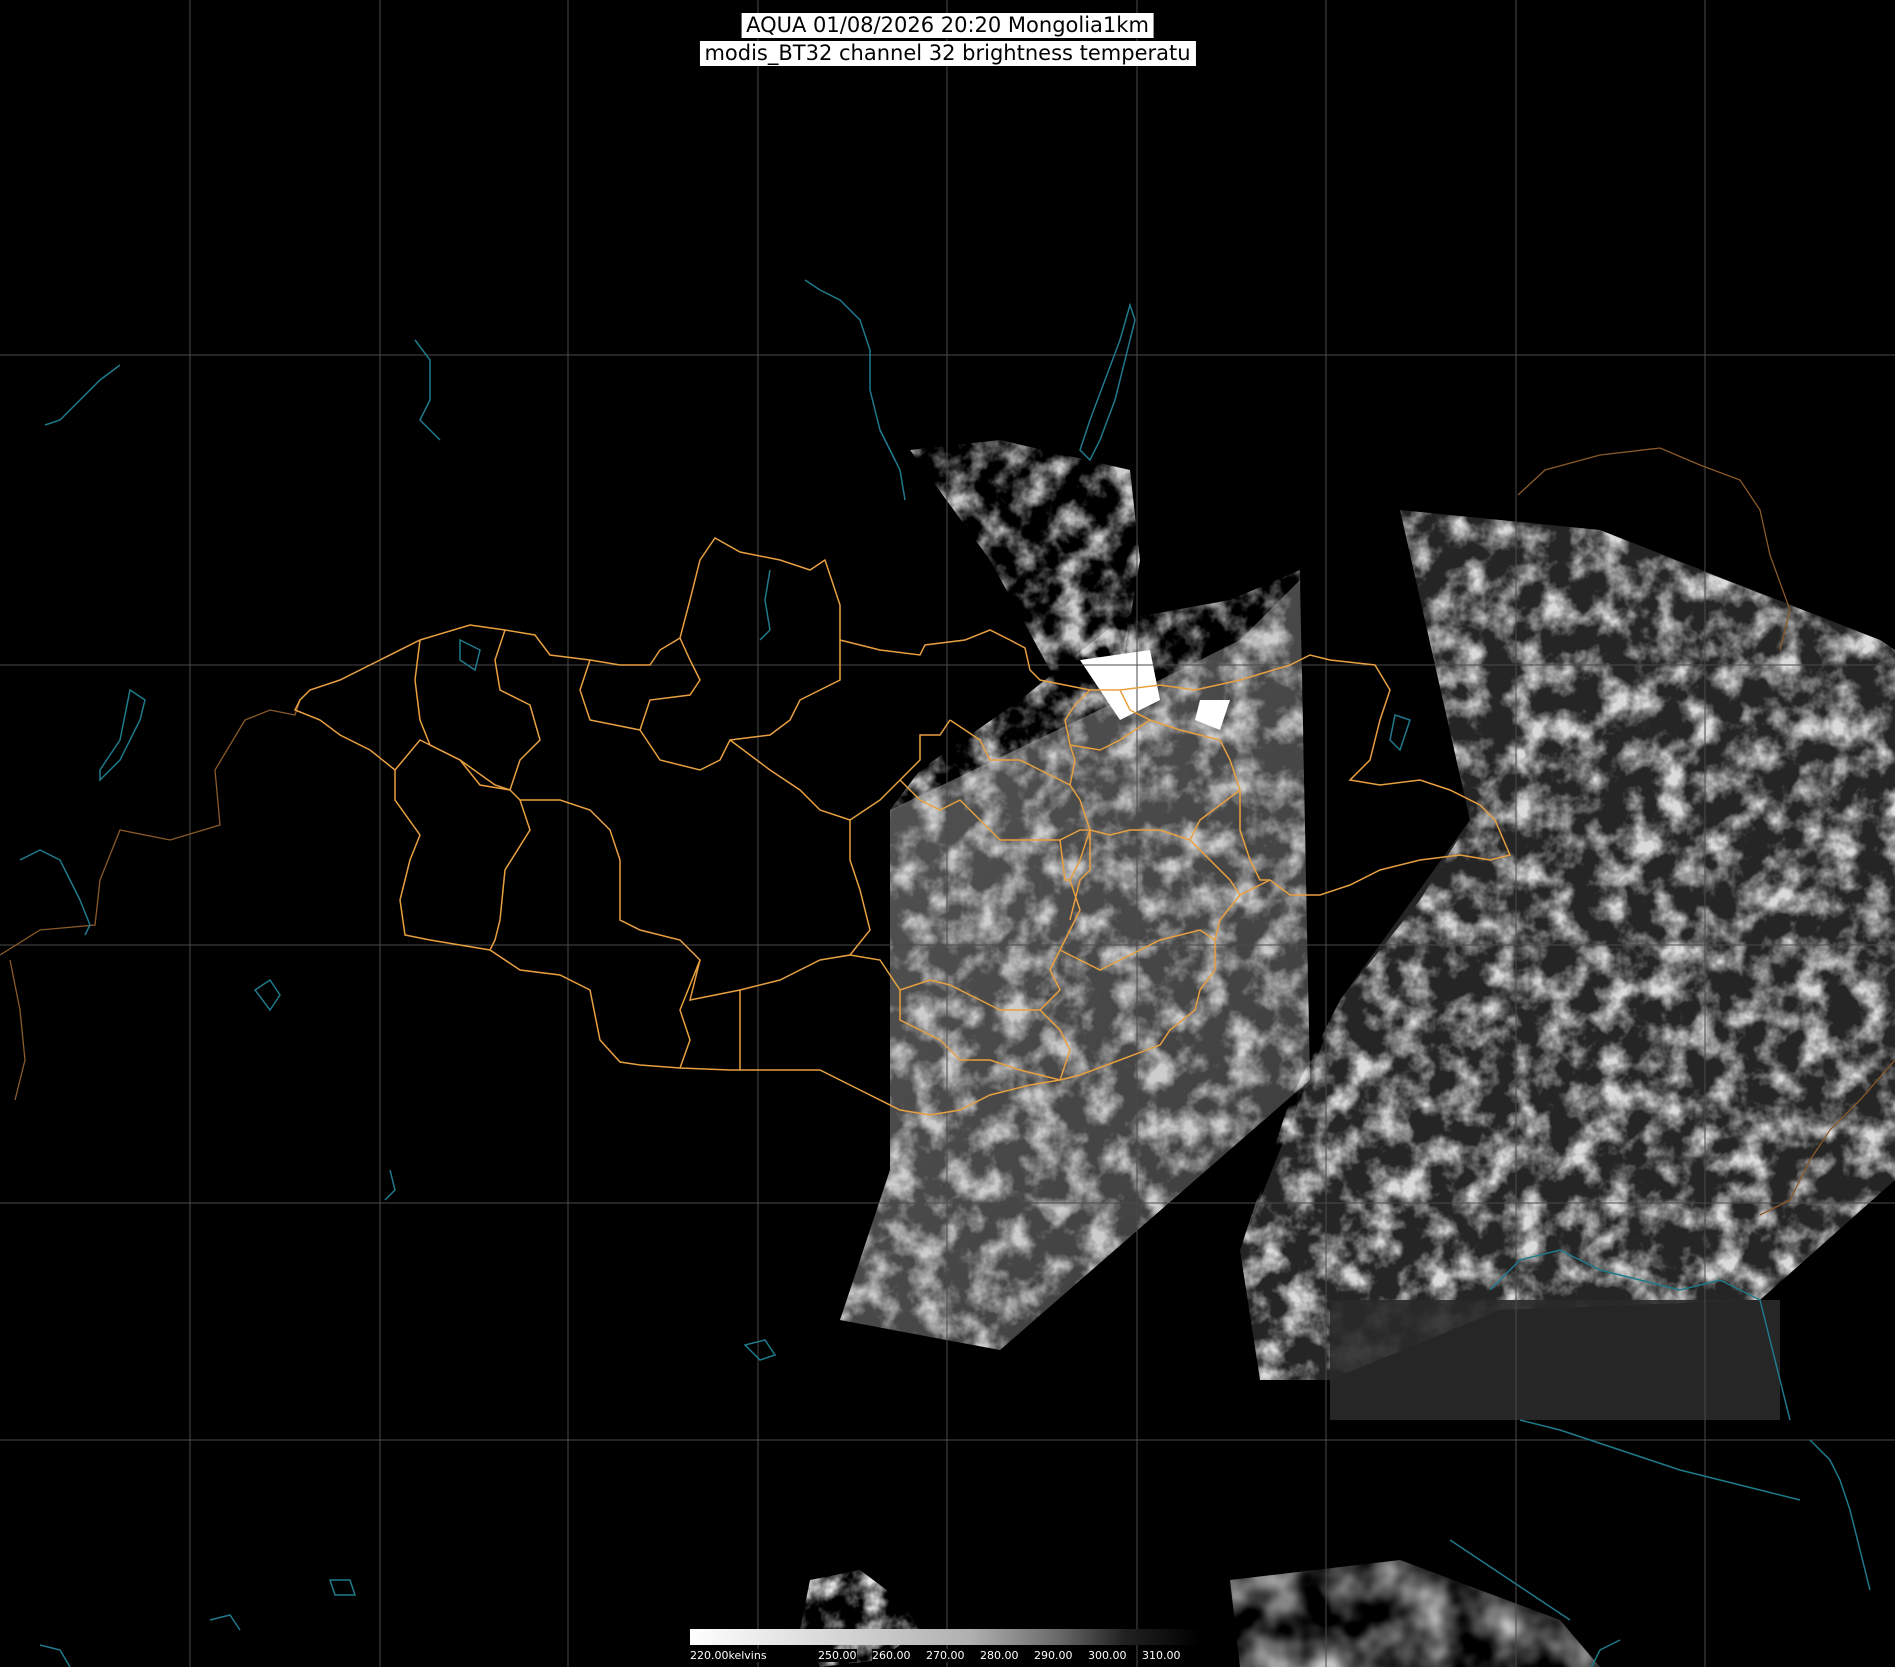  Describe the element at coordinates (1107, 1655) in the screenshot. I see `colorbar-tick: 300.00` at that location.